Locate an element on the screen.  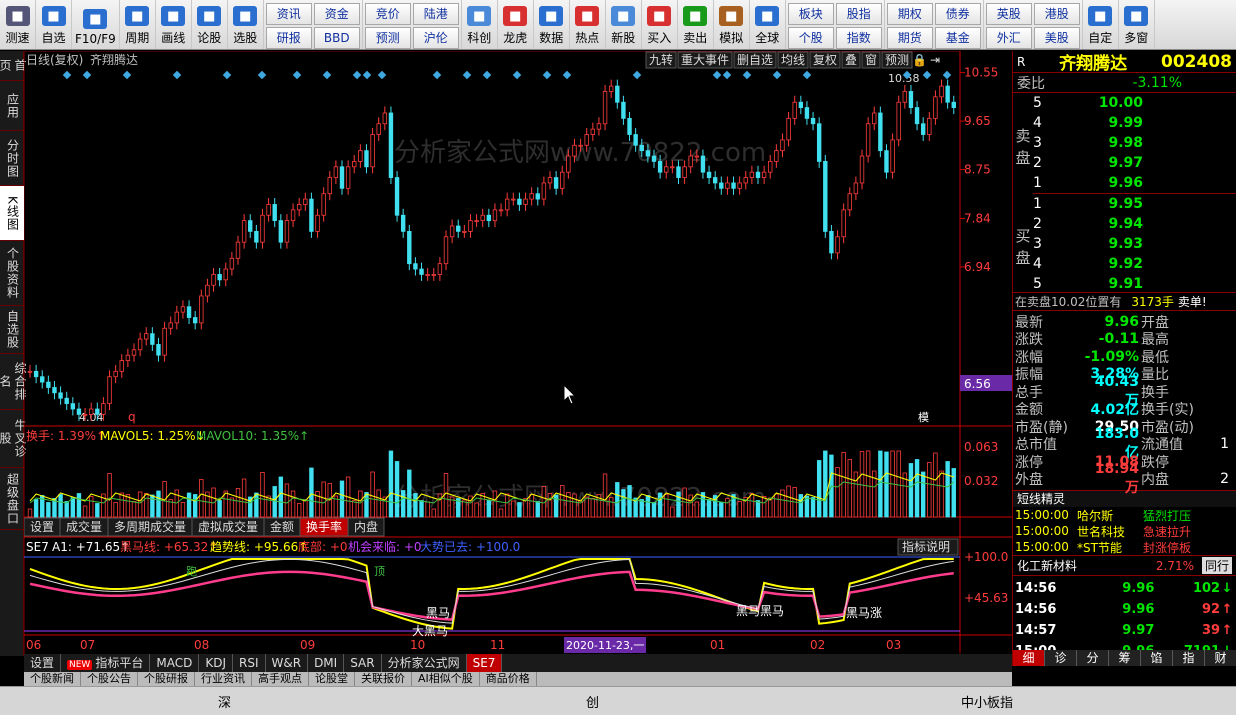
toolbar2-button-8: ■ 全球 is located at coordinates (768, 24).